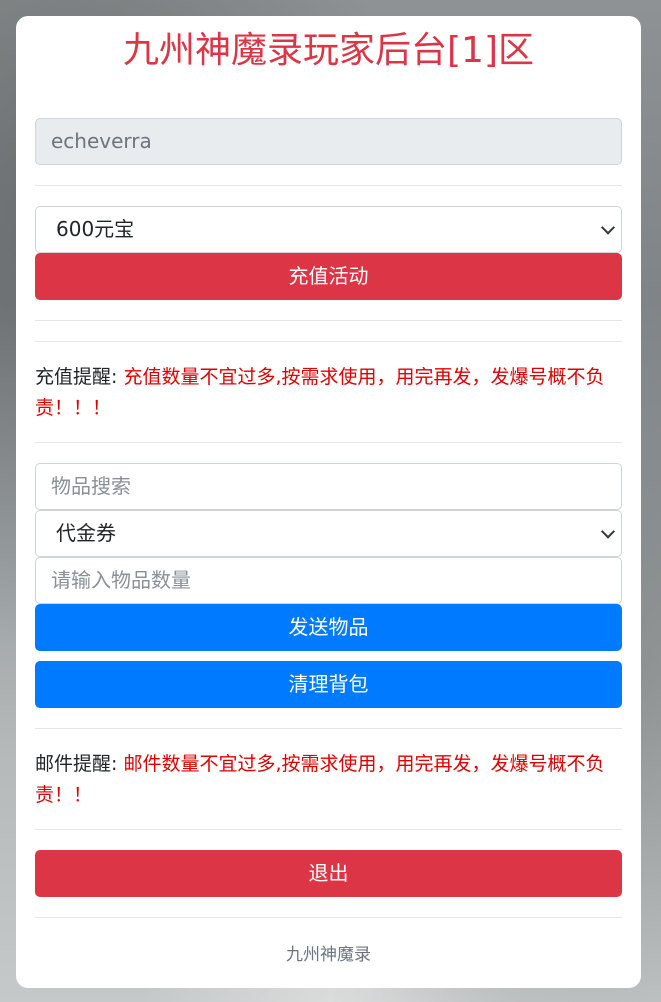 This screenshot has width=661, height=1002. Describe the element at coordinates (328, 627) in the screenshot. I see `send-item-button: 发送物品` at that location.